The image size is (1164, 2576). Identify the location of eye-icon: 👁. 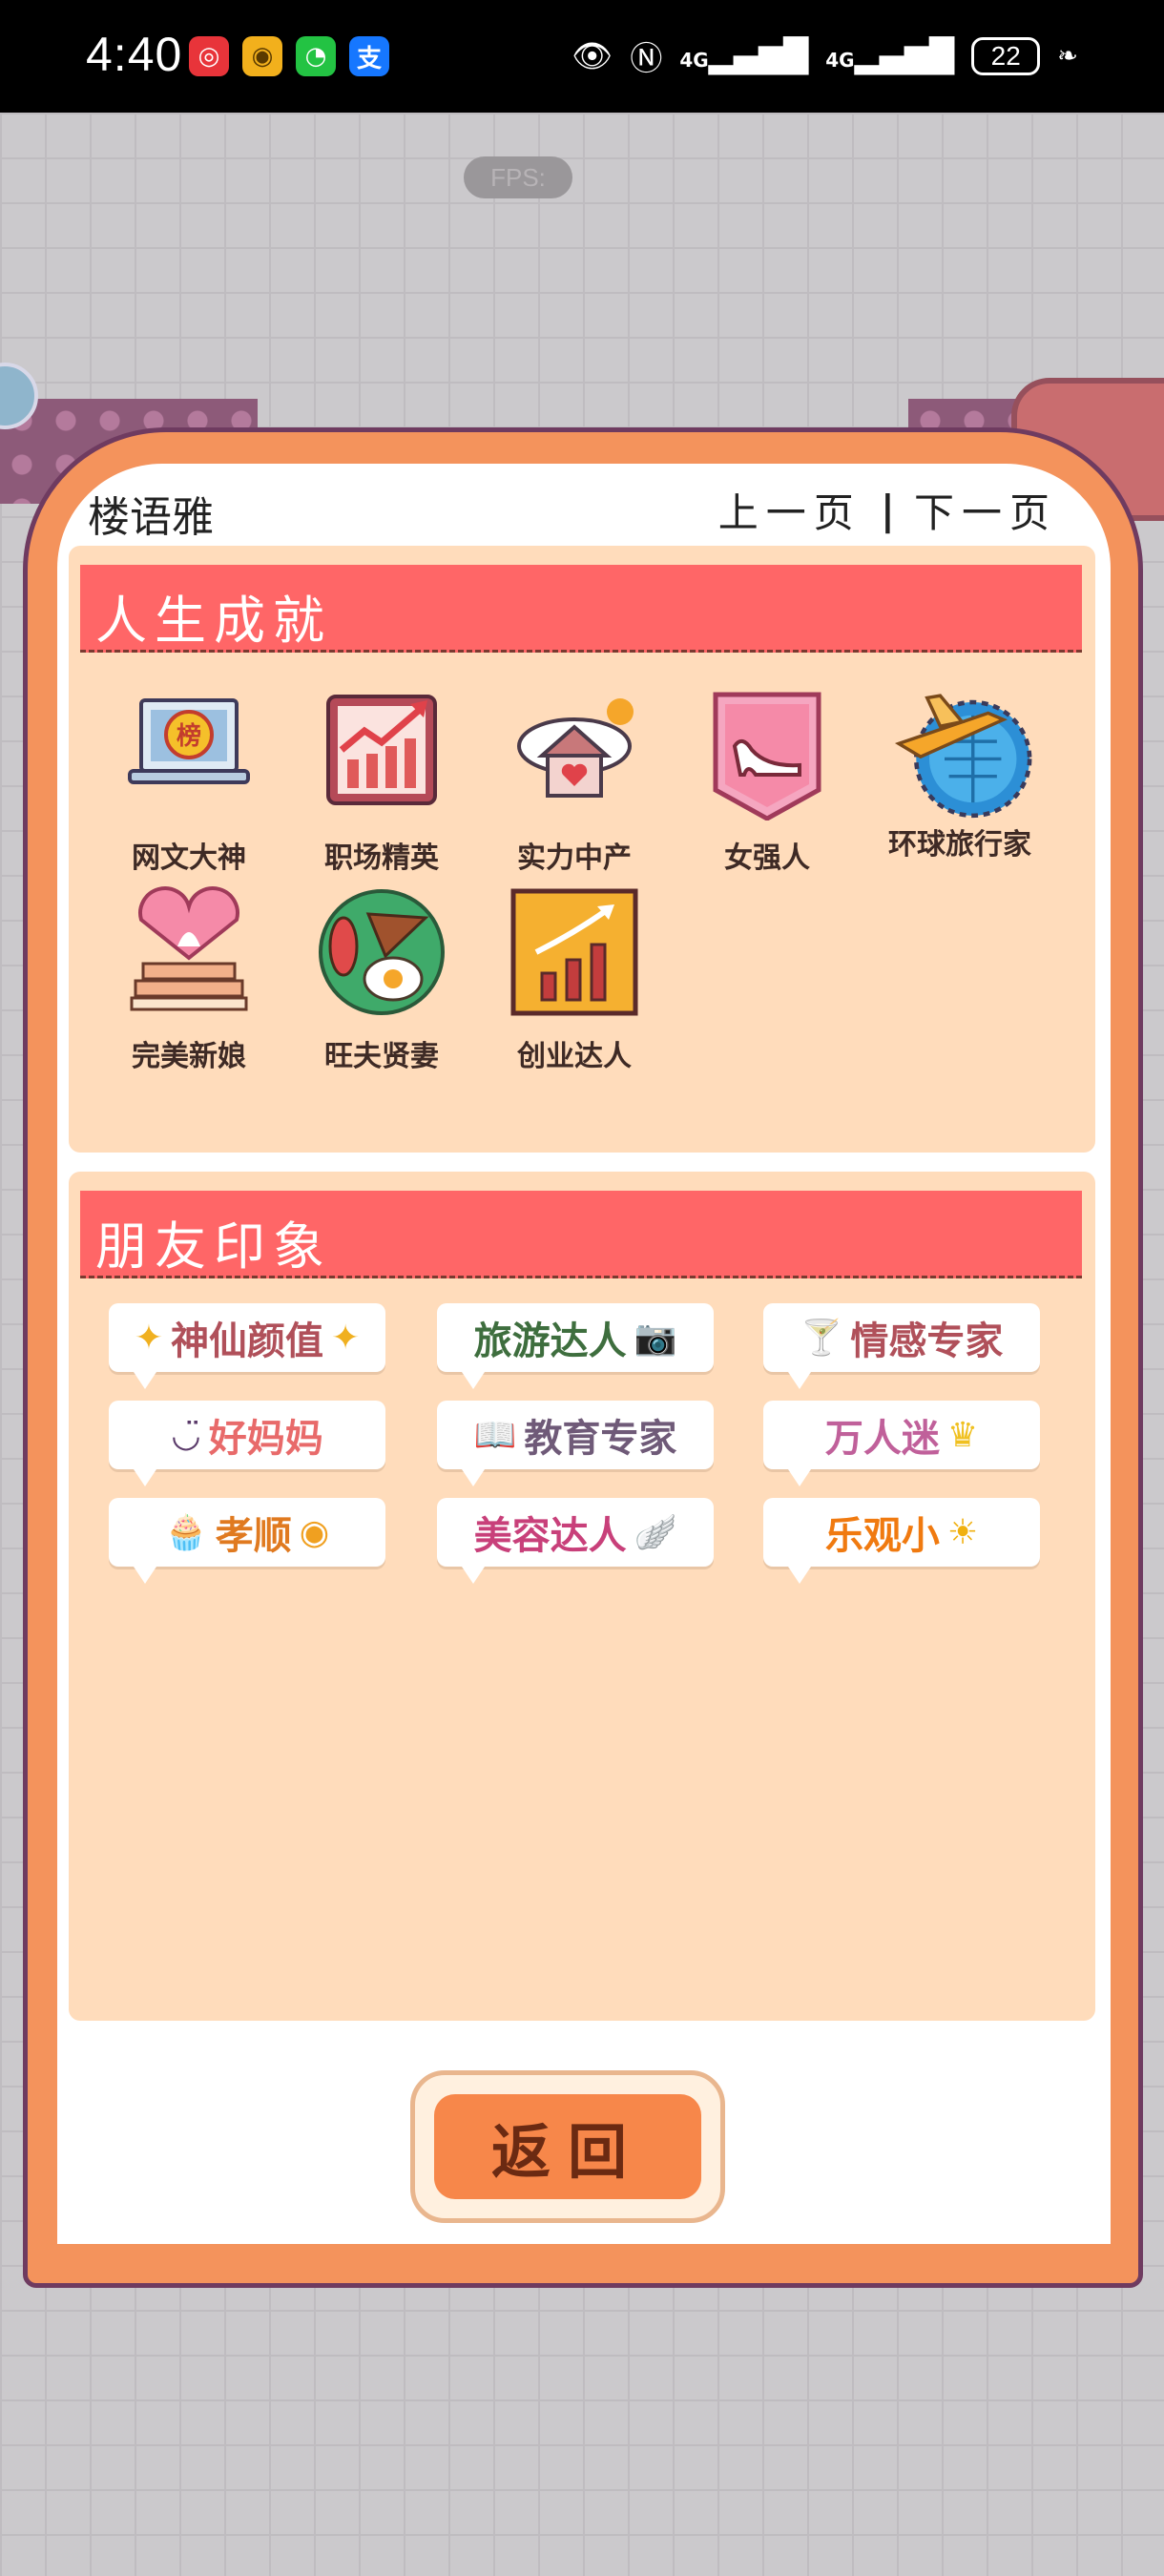
(593, 55).